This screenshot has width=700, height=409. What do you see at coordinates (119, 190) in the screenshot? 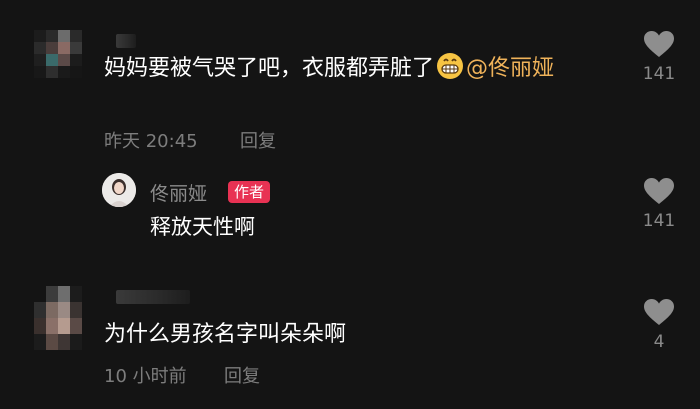
I see `author-avatar` at bounding box center [119, 190].